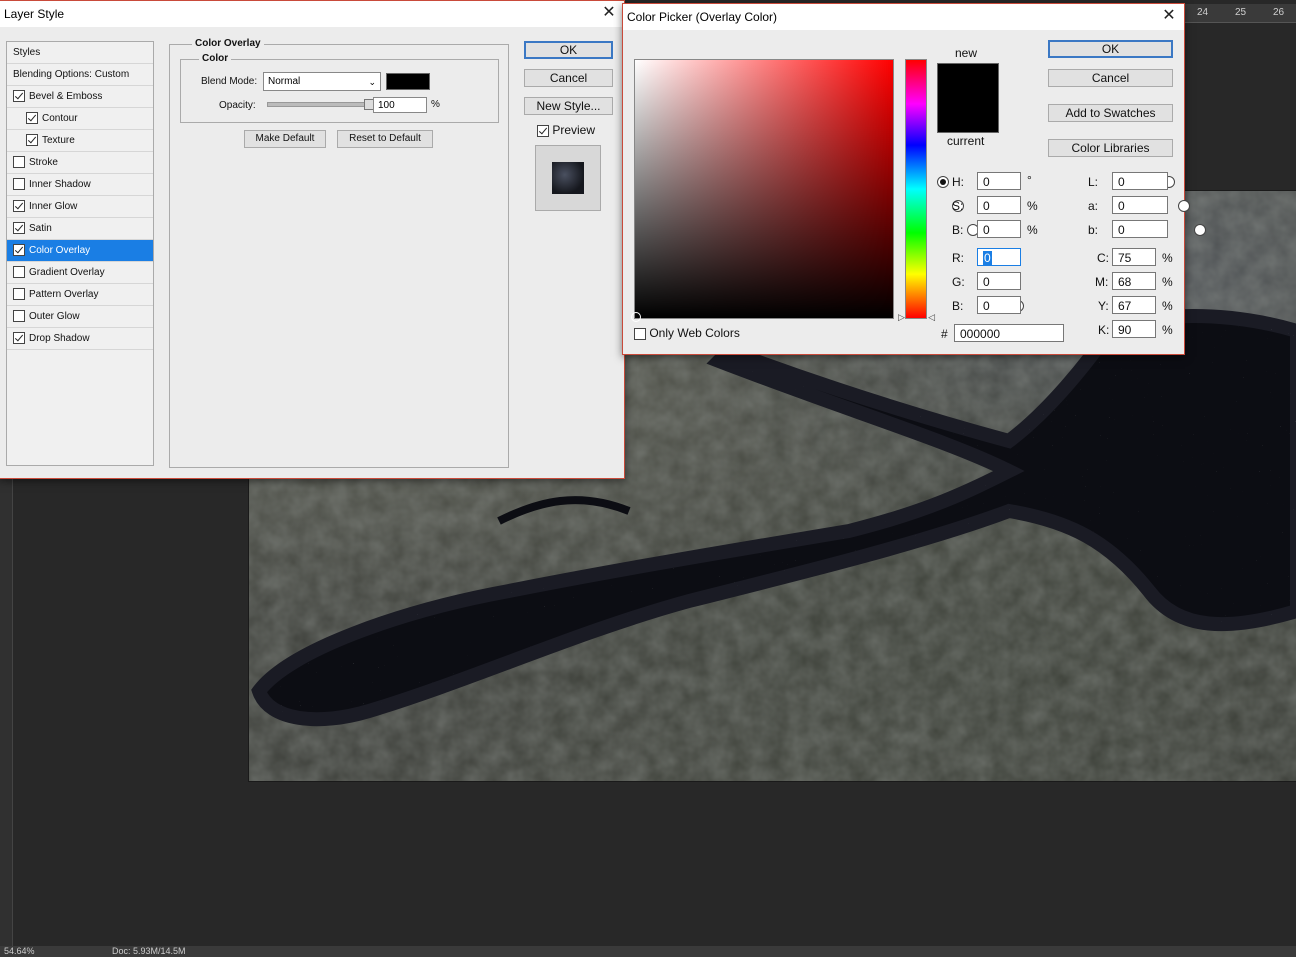 This screenshot has width=1296, height=957. What do you see at coordinates (408, 81) in the screenshot?
I see `overlay-color-swatch` at bounding box center [408, 81].